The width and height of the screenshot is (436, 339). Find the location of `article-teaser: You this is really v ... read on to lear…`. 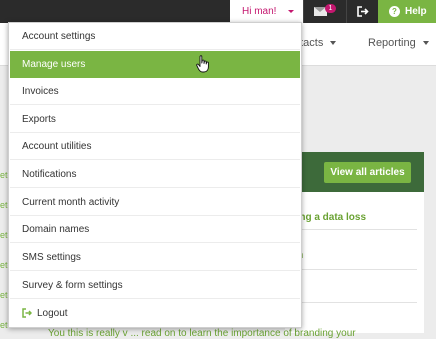

article-teaser: You this is really v ... read on to lear… is located at coordinates (202, 333).